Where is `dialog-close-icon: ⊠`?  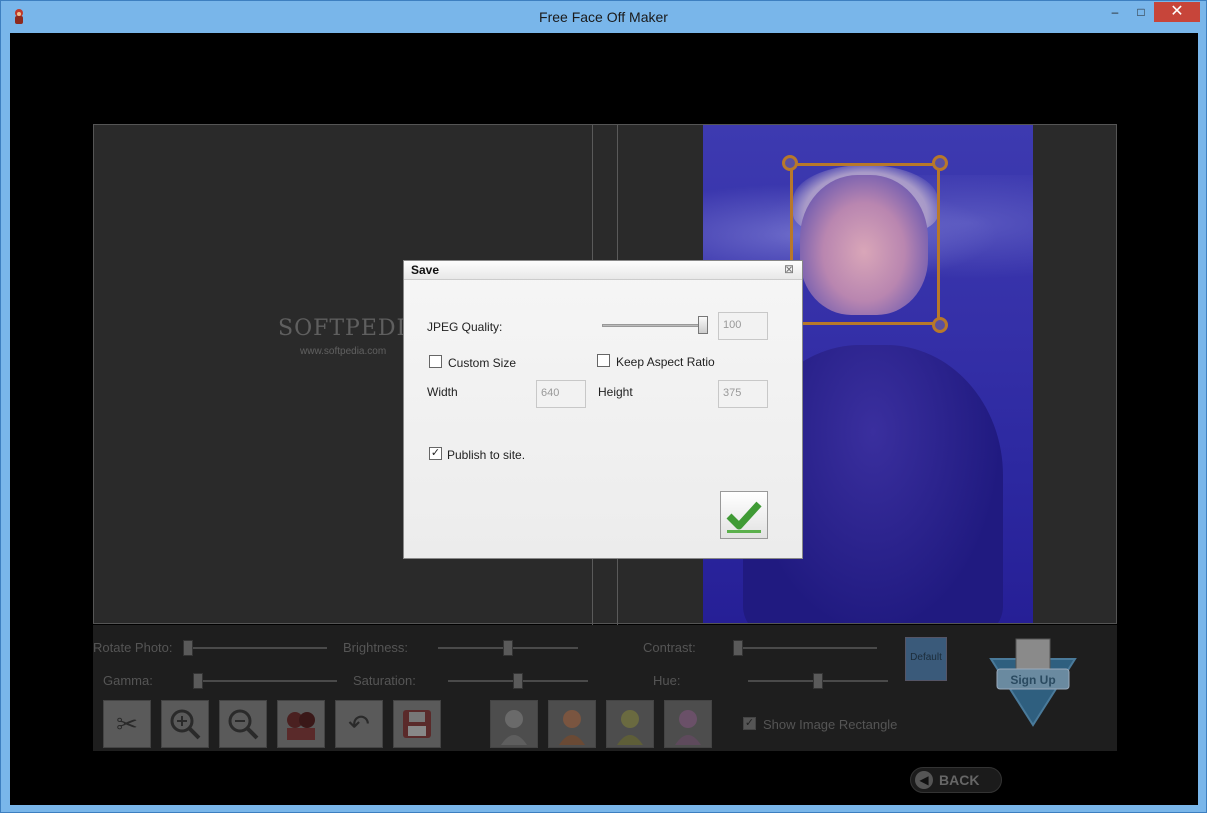
dialog-close-icon: ⊠ is located at coordinates (789, 269).